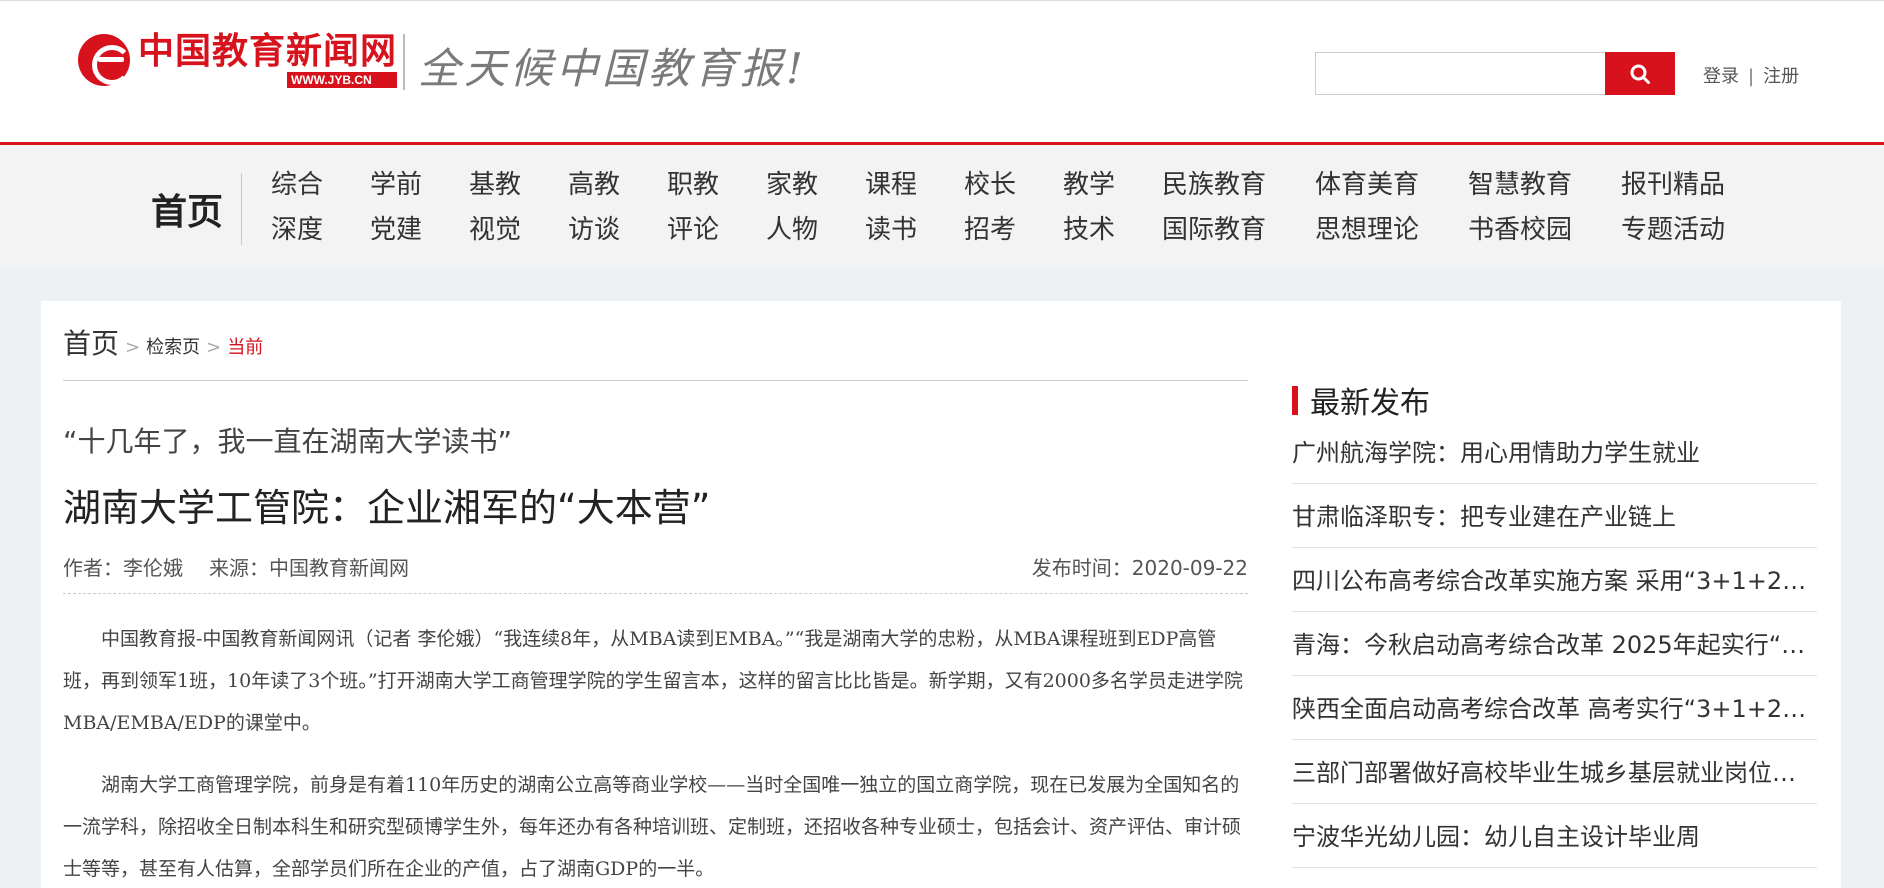  I want to click on nav-item: 校长, so click(990, 185).